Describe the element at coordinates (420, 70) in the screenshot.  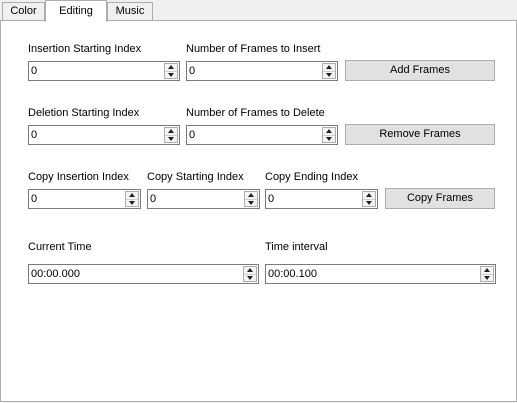
I see `add-frames-button: Add Frames` at that location.